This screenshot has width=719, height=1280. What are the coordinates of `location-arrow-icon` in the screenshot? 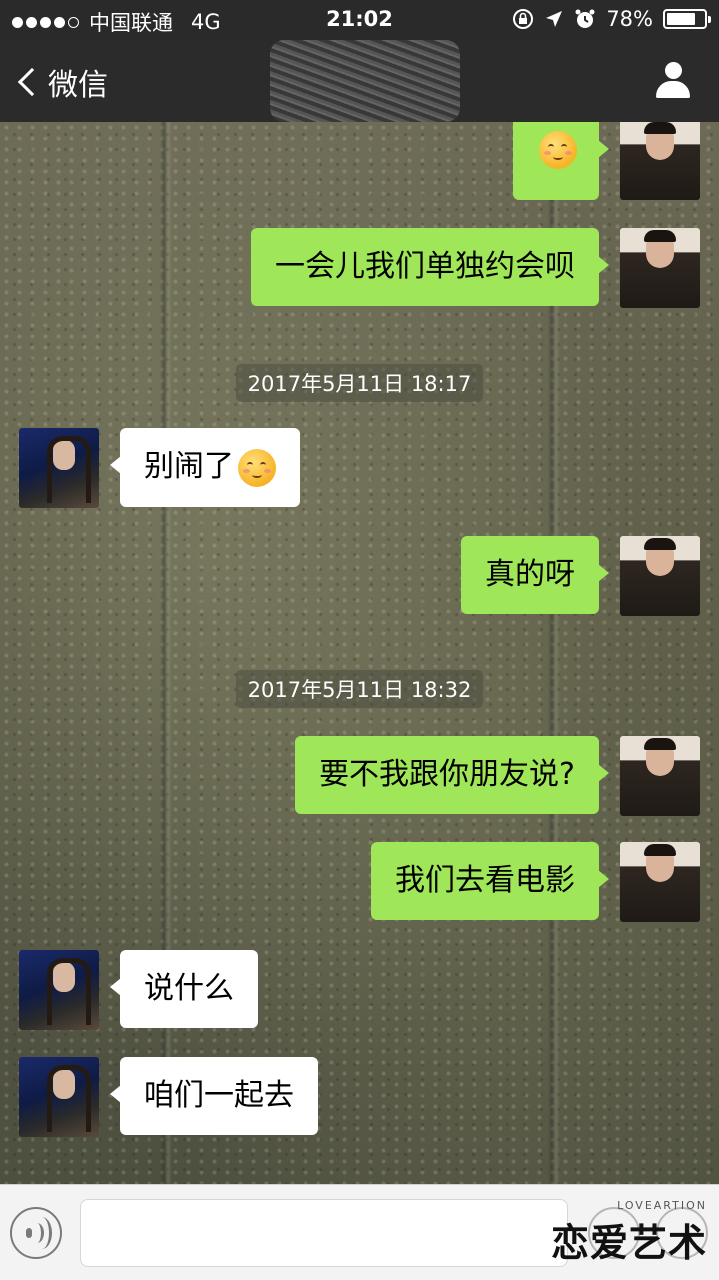 It's located at (554, 19).